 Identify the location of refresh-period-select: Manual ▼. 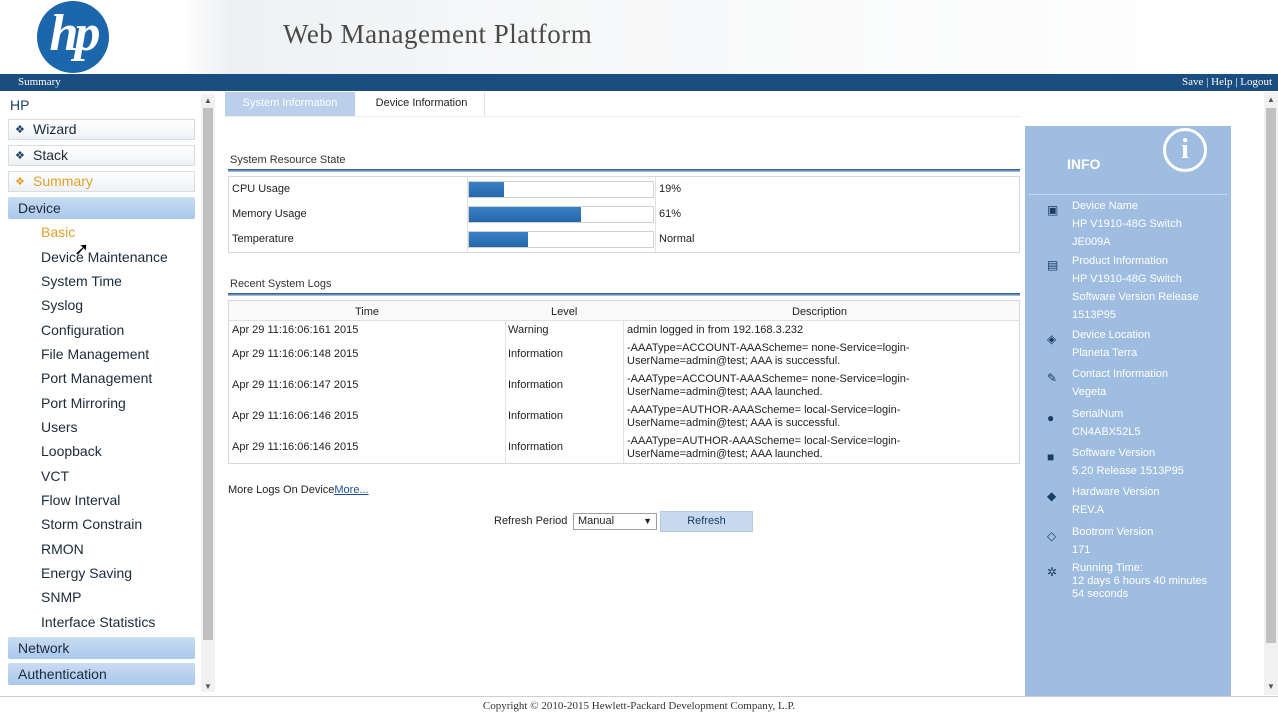
(615, 521).